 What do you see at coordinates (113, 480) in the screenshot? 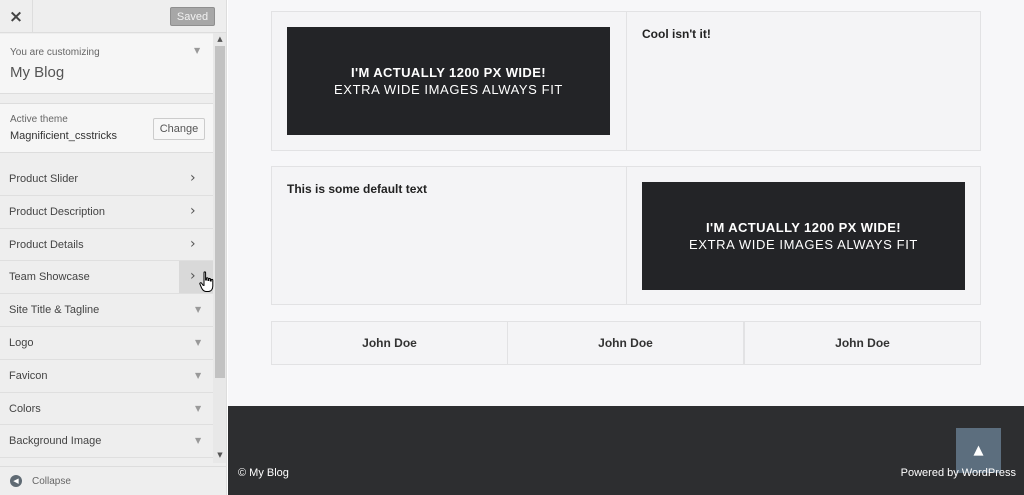
I see `collapse-button: ◀ Collapse` at bounding box center [113, 480].